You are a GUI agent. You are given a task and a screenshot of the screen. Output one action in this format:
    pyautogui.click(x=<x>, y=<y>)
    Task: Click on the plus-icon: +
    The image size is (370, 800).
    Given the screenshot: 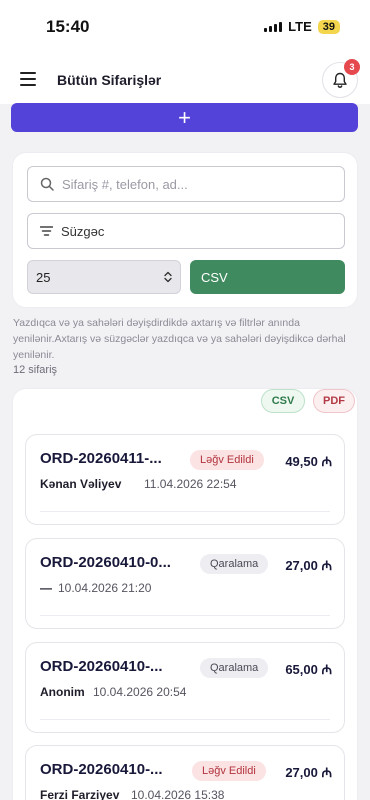 What is the action you would take?
    pyautogui.click(x=184, y=117)
    